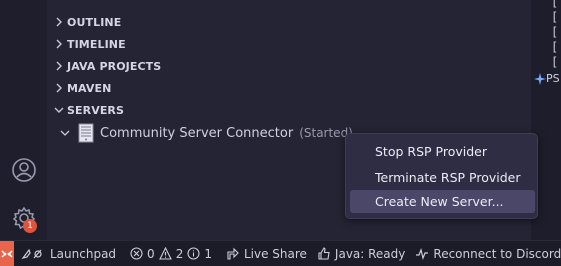 Image resolution: width=561 pixels, height=266 pixels. I want to click on info-count: 1, so click(208, 253).